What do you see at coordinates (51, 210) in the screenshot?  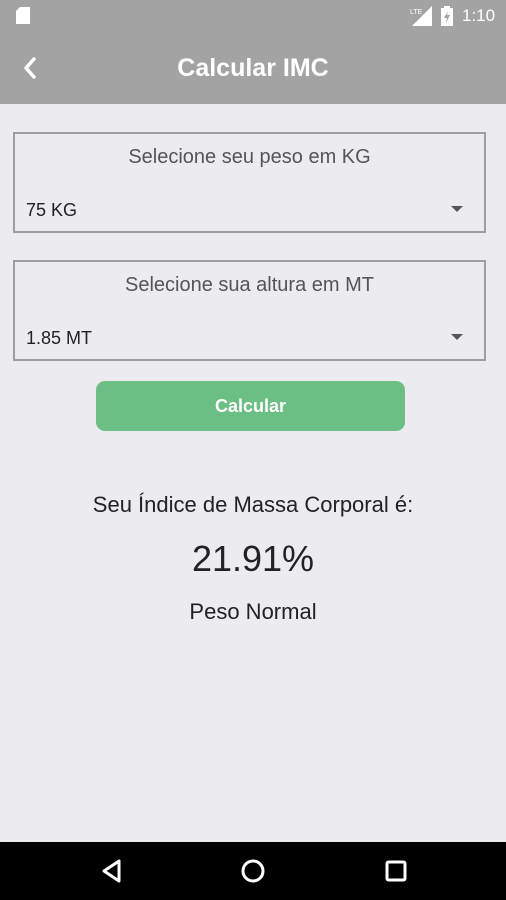 I see `weight-selected-value: 75 KG` at bounding box center [51, 210].